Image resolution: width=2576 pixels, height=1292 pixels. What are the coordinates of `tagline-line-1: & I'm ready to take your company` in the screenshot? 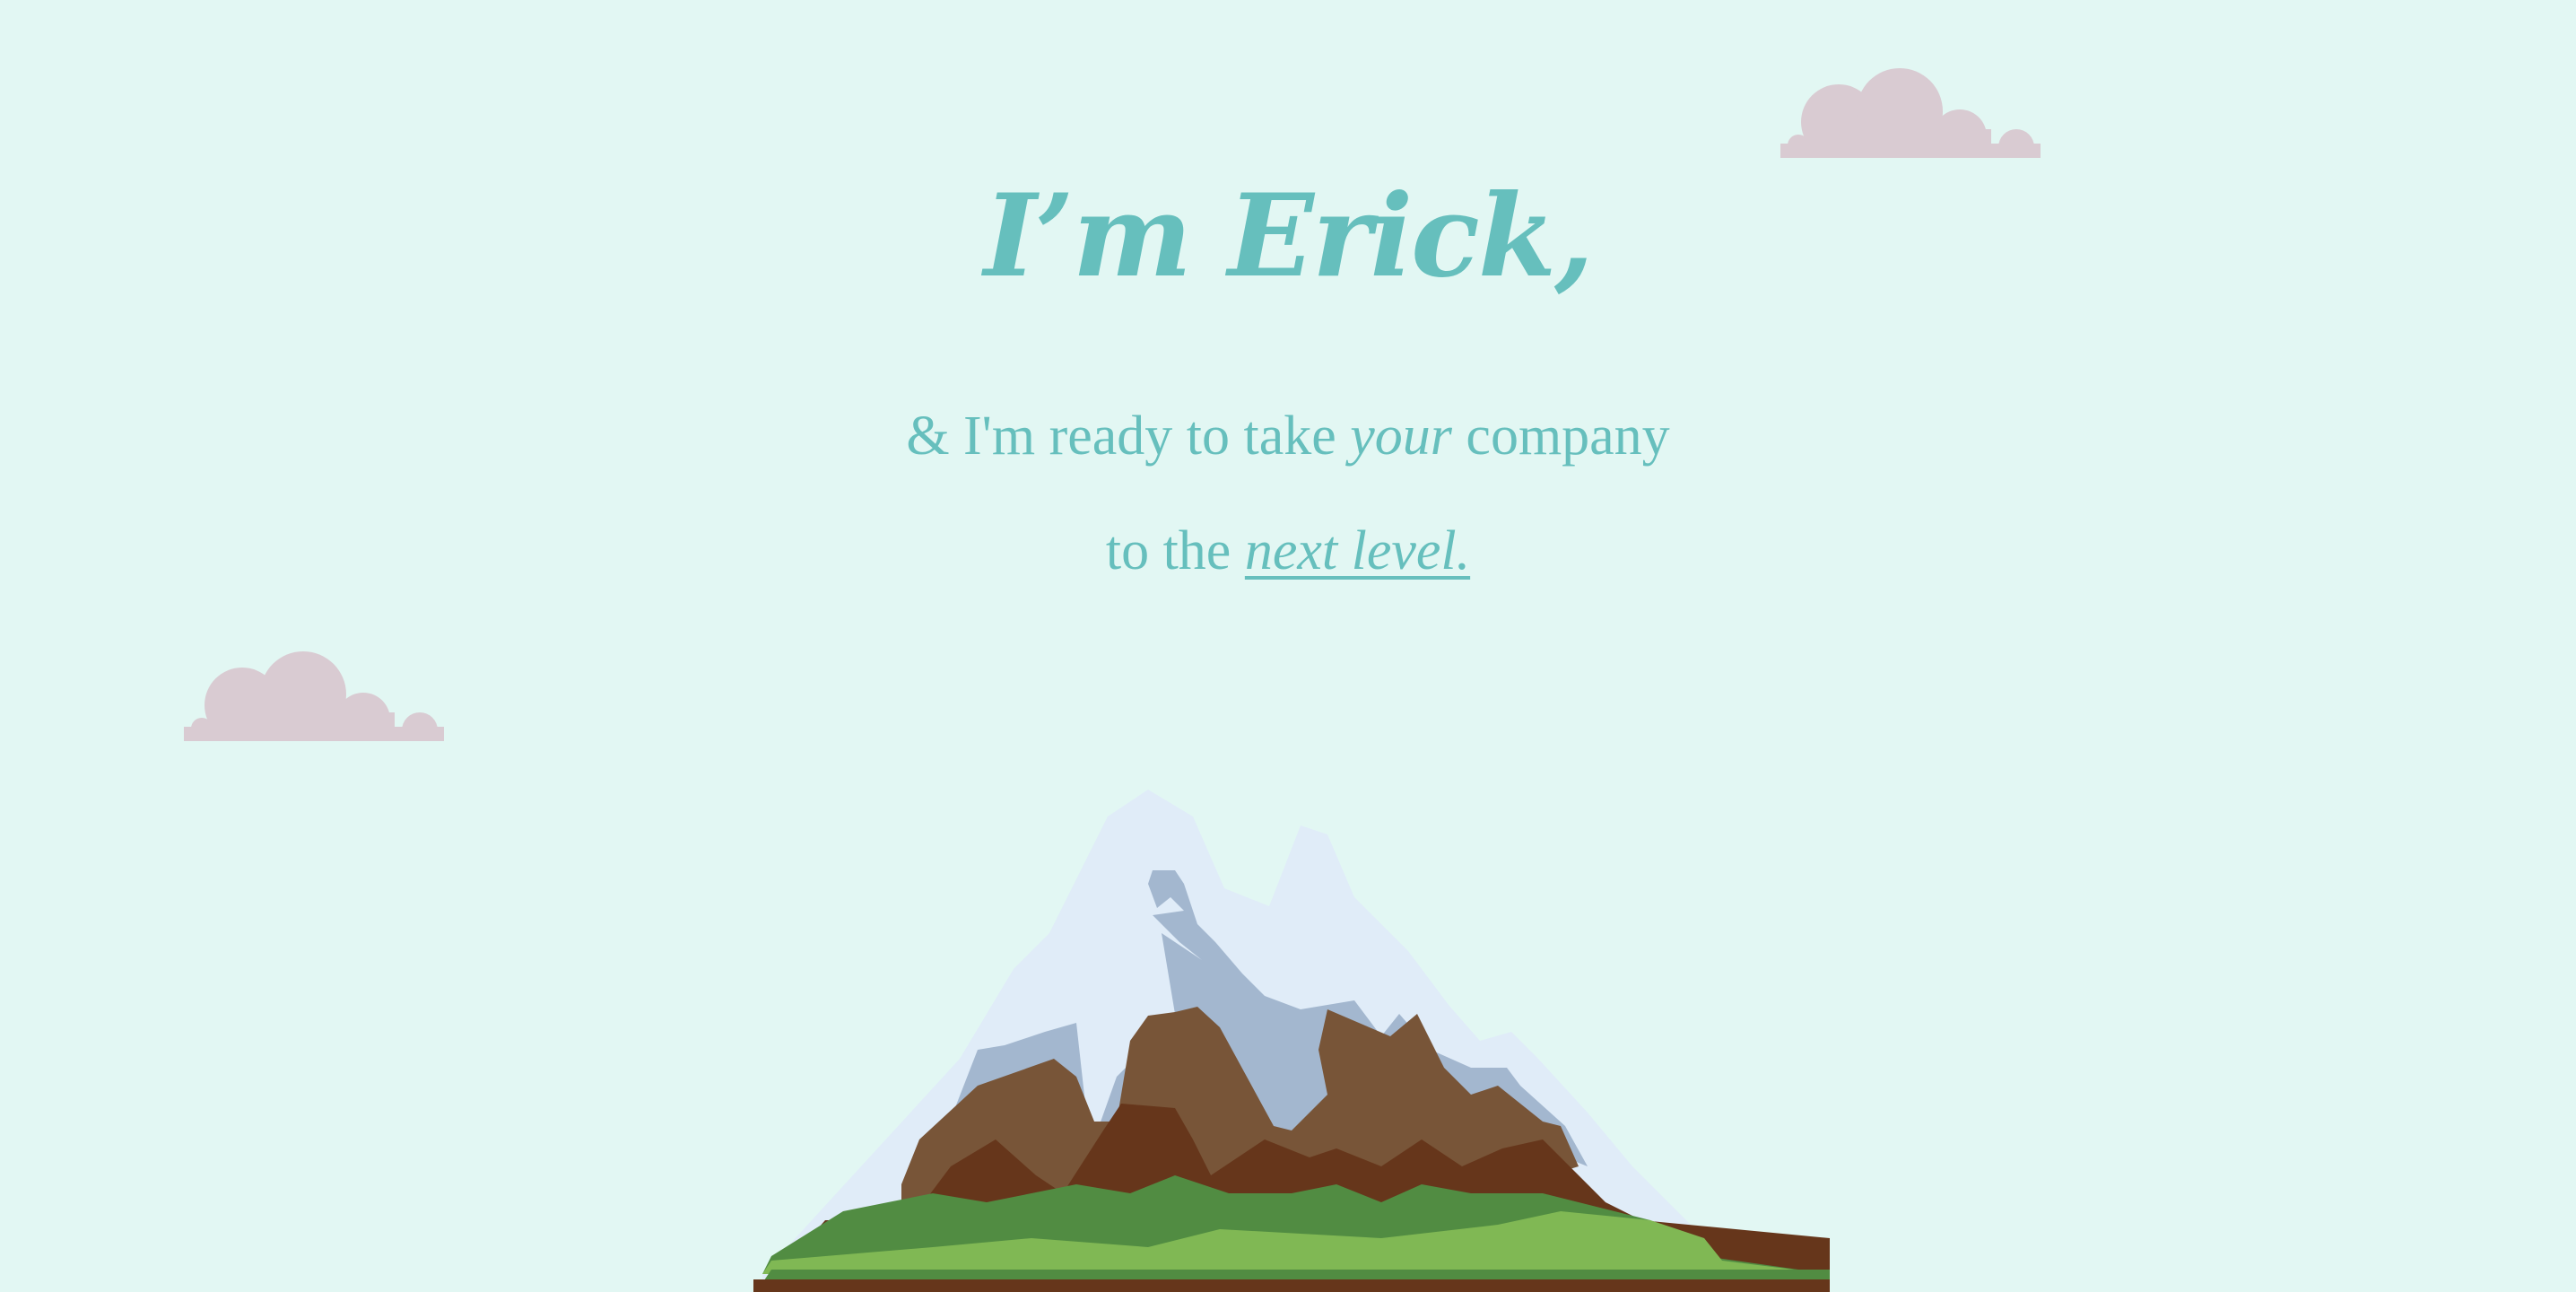 It's located at (1288, 436).